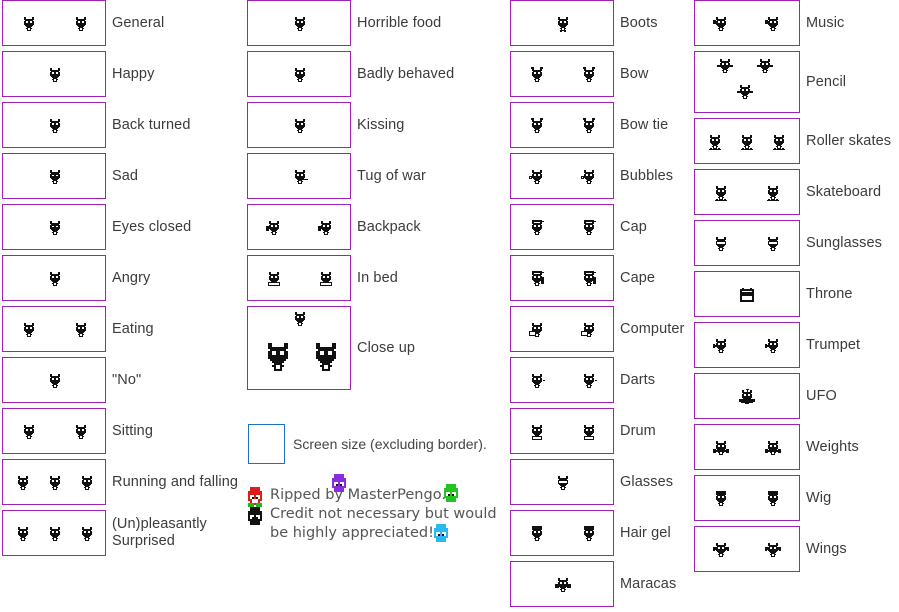  What do you see at coordinates (391, 175) in the screenshot?
I see `sprite-label: Tug of war` at bounding box center [391, 175].